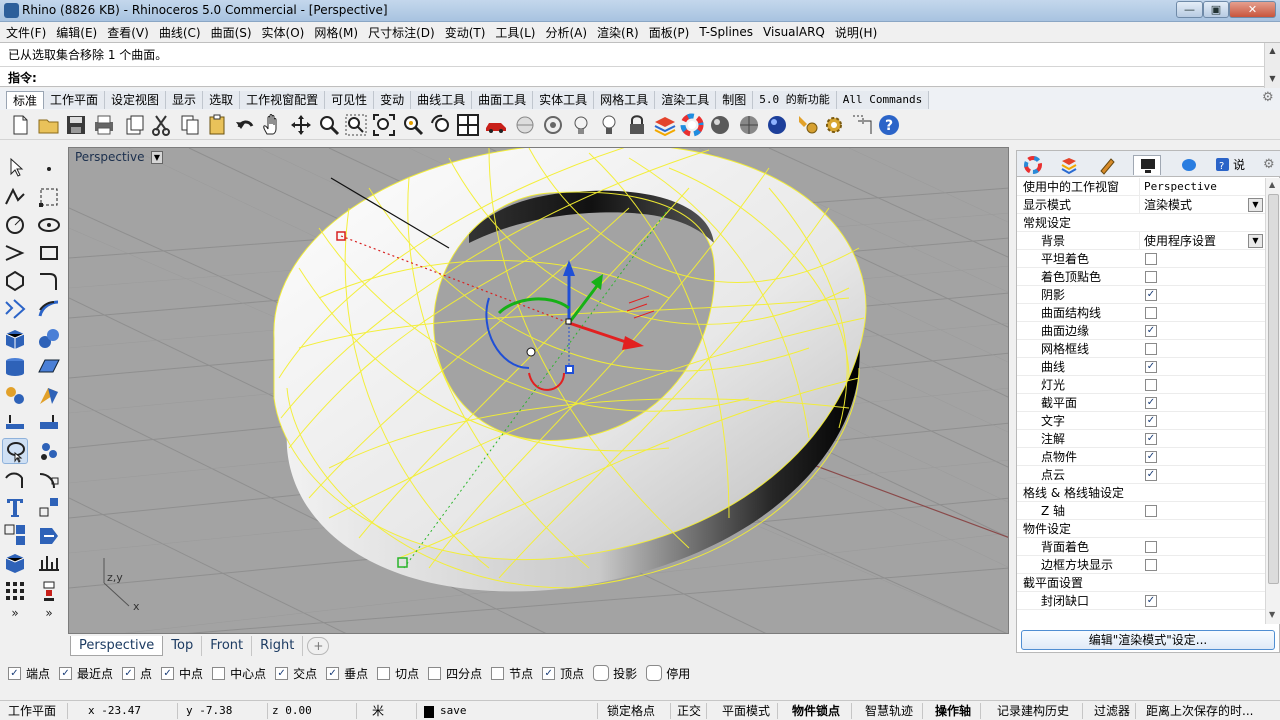 This screenshot has height=720, width=1280. Describe the element at coordinates (1141, 205) in the screenshot. I see `prop-display-mode: 显示模式 渲染模式 ▼` at that location.